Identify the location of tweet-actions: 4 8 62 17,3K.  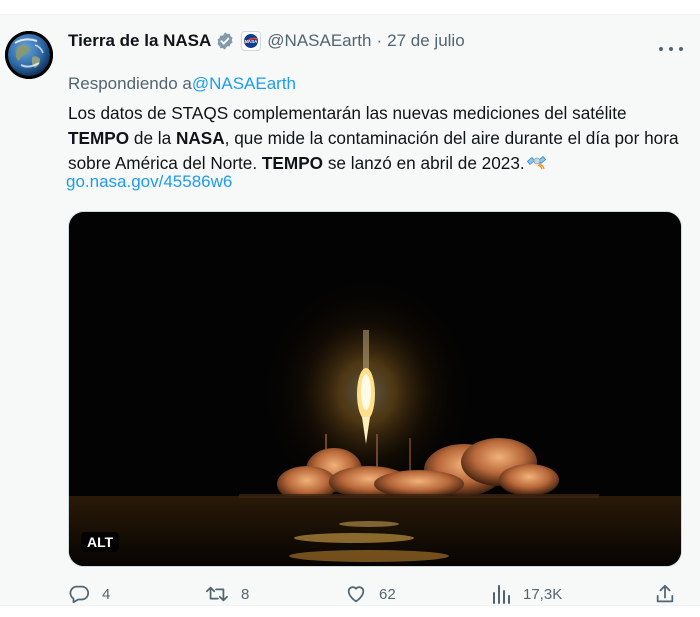
(350, 594).